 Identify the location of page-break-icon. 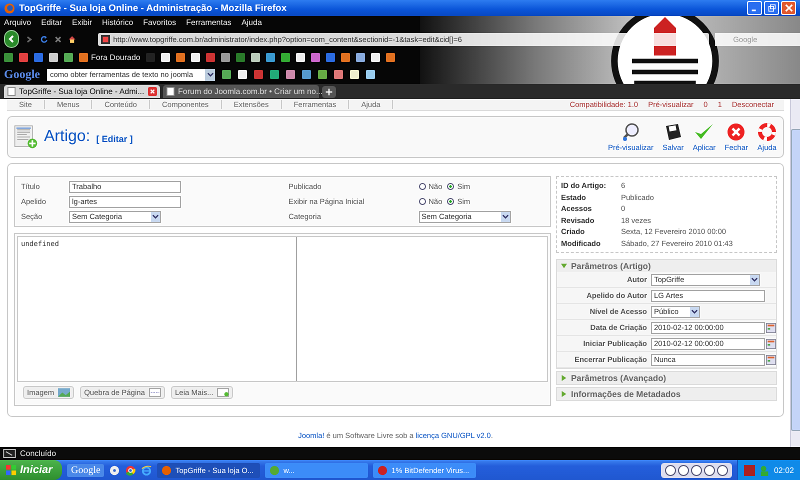
(154, 392).